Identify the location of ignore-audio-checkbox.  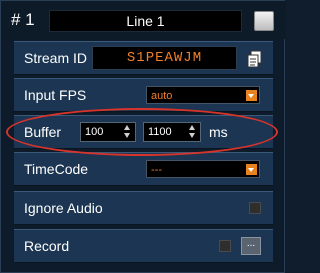
(255, 208).